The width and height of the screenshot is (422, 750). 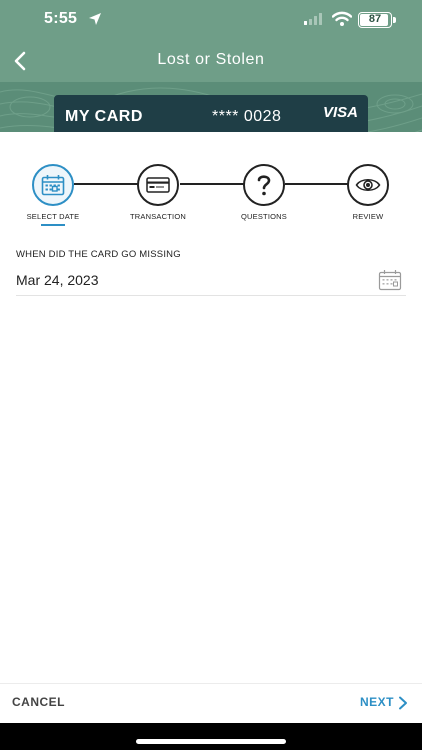 I want to click on eye-icon, so click(x=368, y=185).